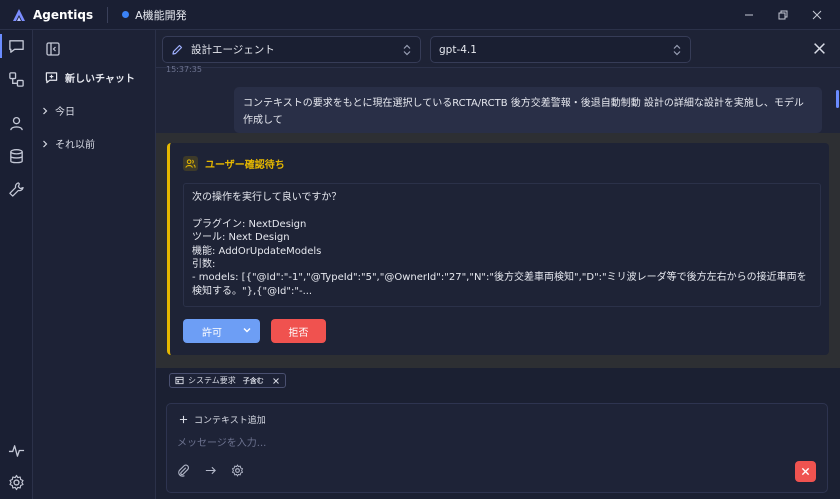  I want to click on confirm-header: ユーザー確認待ち, so click(234, 163).